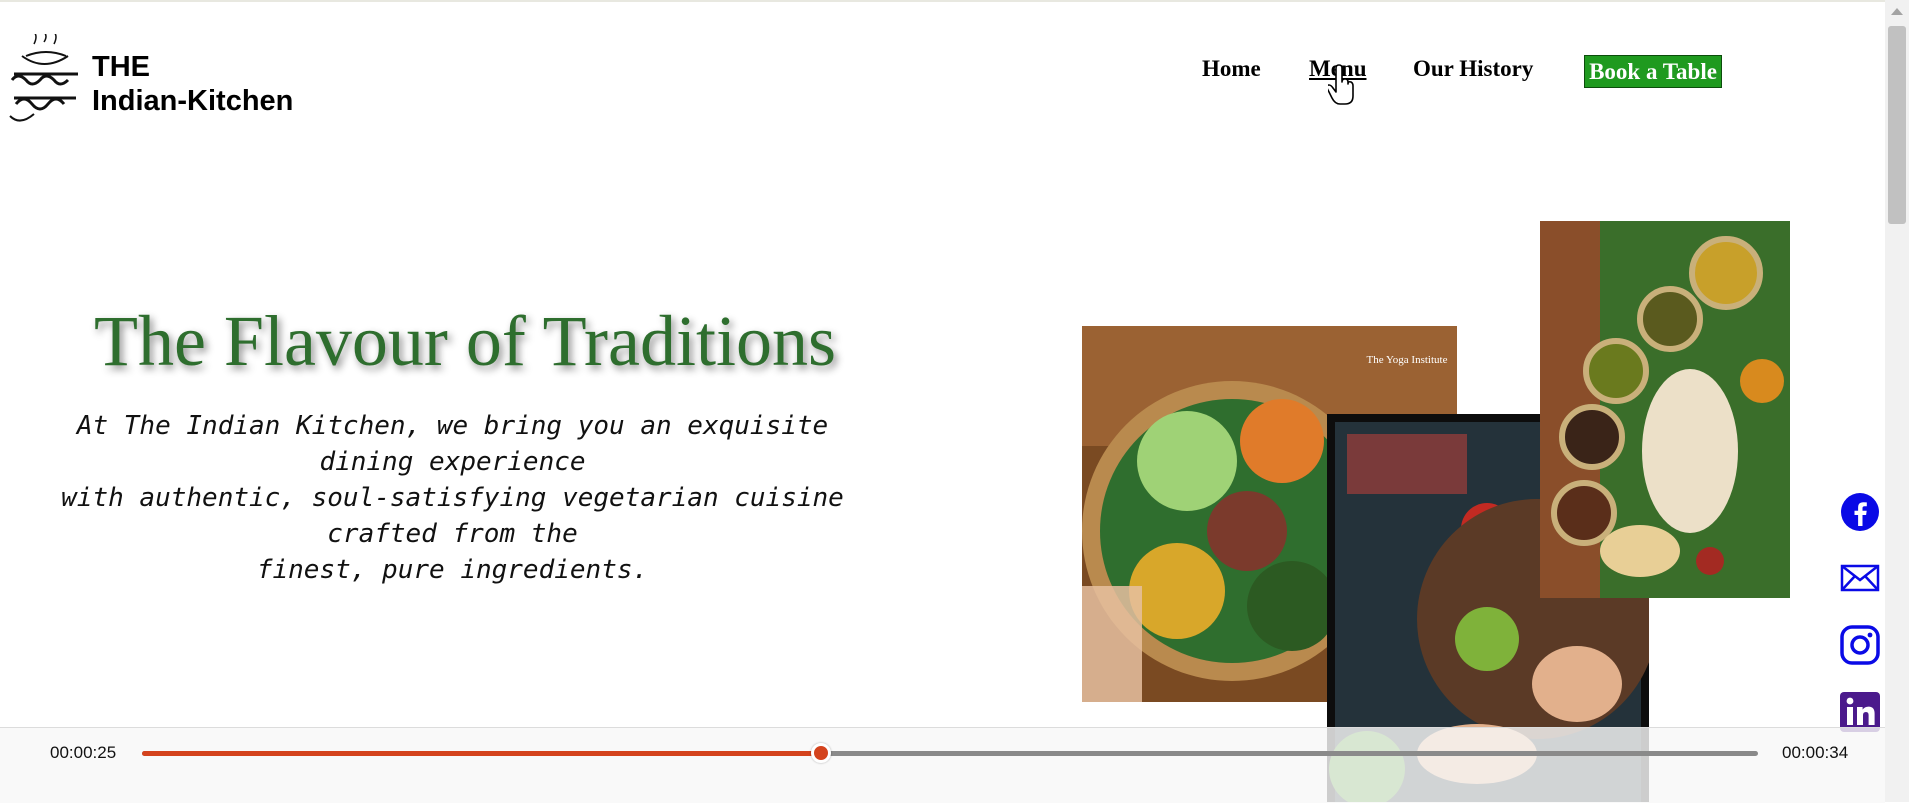 This screenshot has width=1909, height=803. Describe the element at coordinates (1473, 69) in the screenshot. I see `nav-our-history: Our History` at that location.